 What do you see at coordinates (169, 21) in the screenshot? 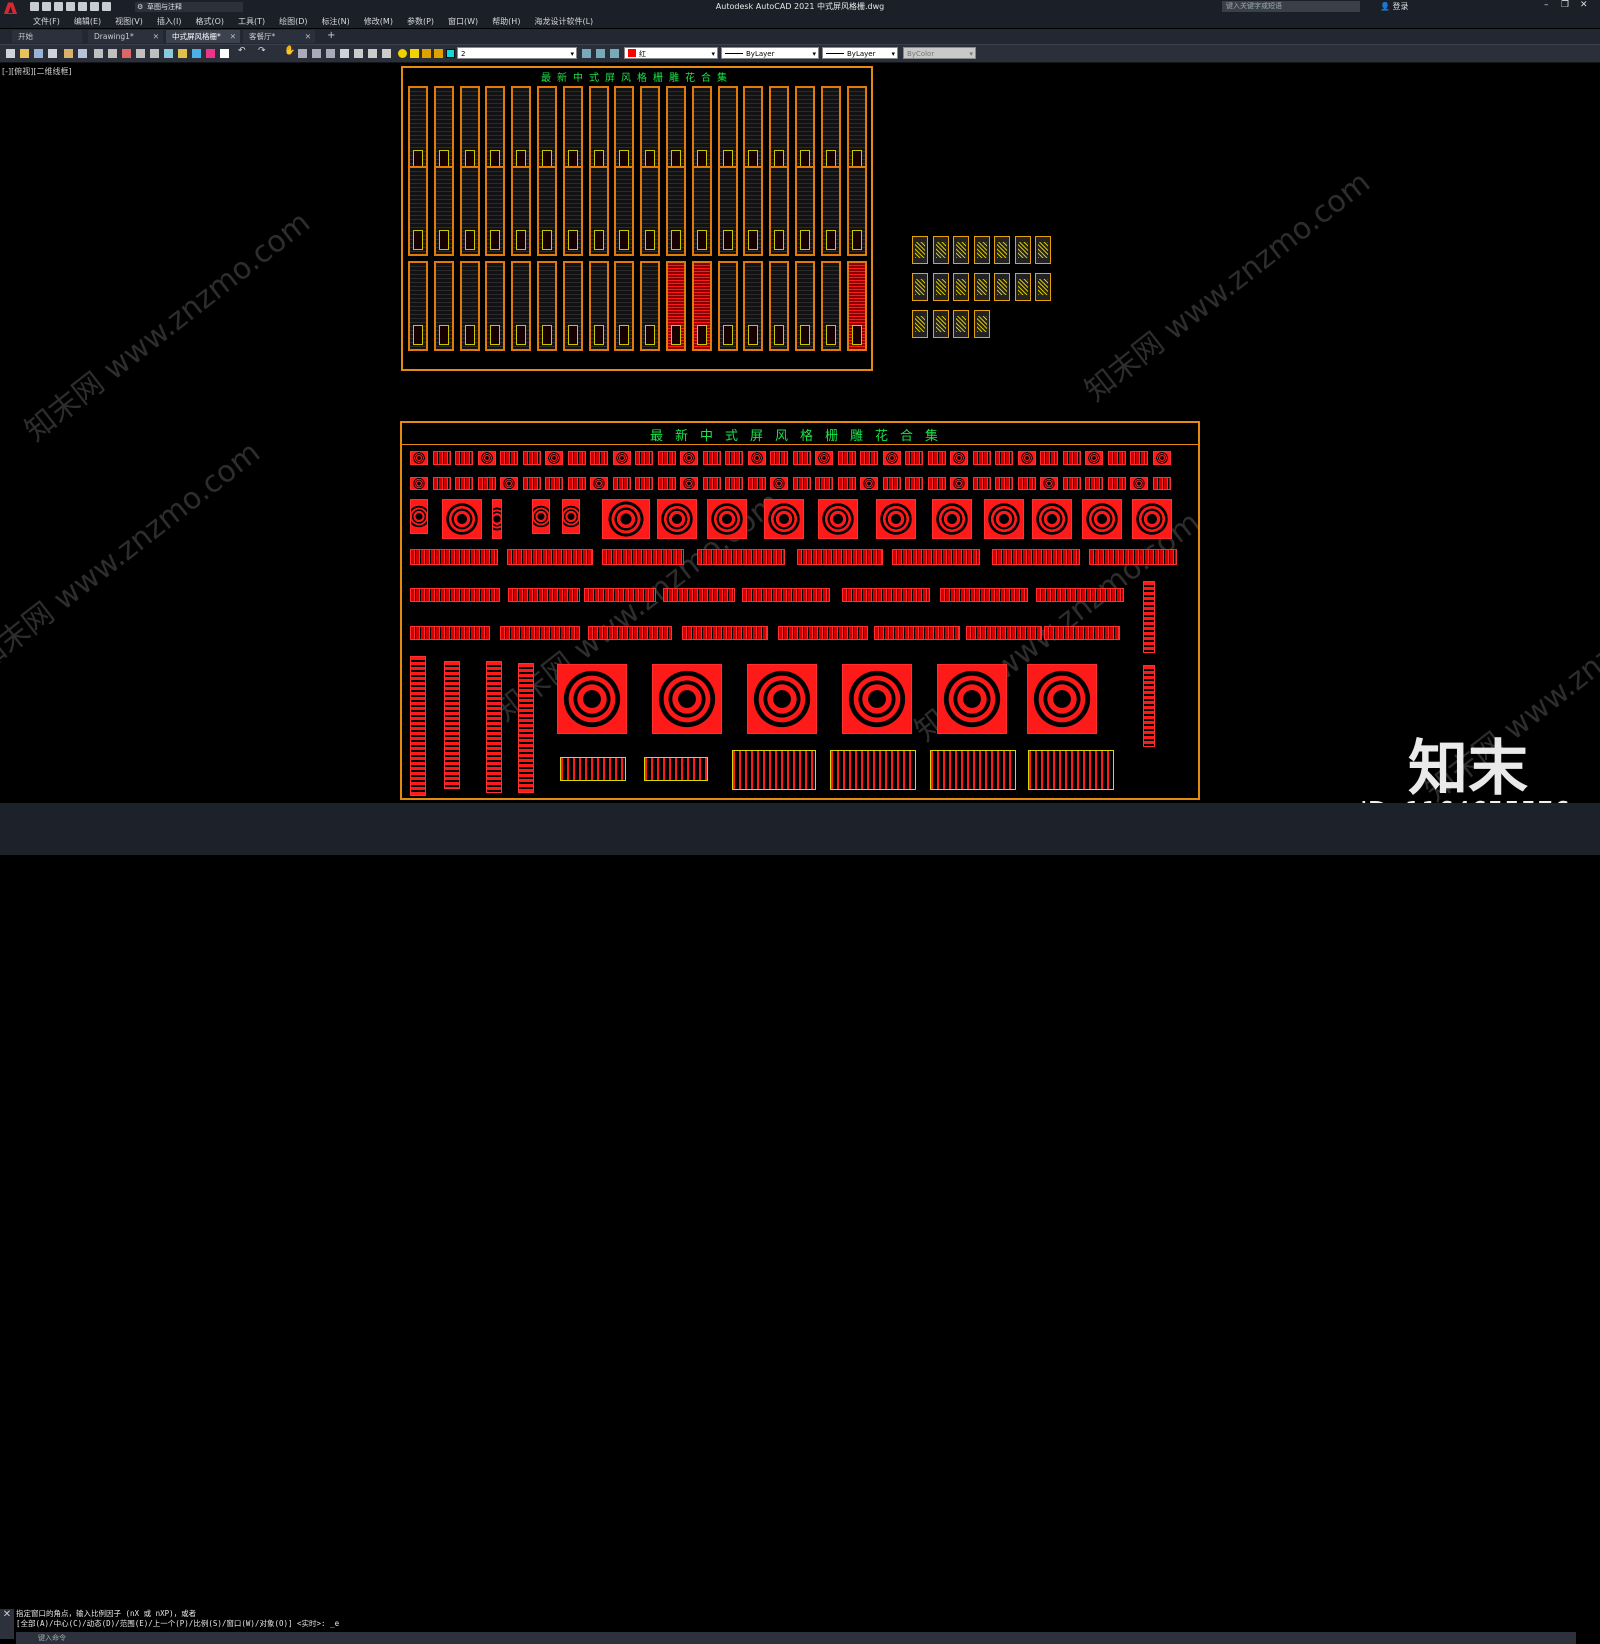
I see `menu-item-insert: 插入(I)` at bounding box center [169, 21].